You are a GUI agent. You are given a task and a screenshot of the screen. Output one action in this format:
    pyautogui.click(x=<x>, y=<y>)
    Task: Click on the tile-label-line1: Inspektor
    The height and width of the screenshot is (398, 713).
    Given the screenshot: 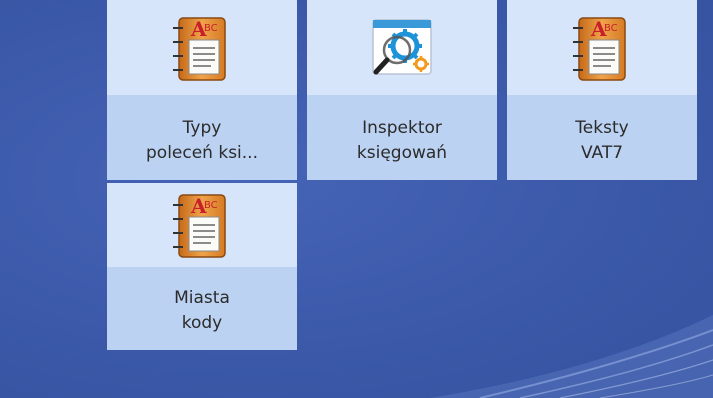 What is the action you would take?
    pyautogui.click(x=402, y=128)
    